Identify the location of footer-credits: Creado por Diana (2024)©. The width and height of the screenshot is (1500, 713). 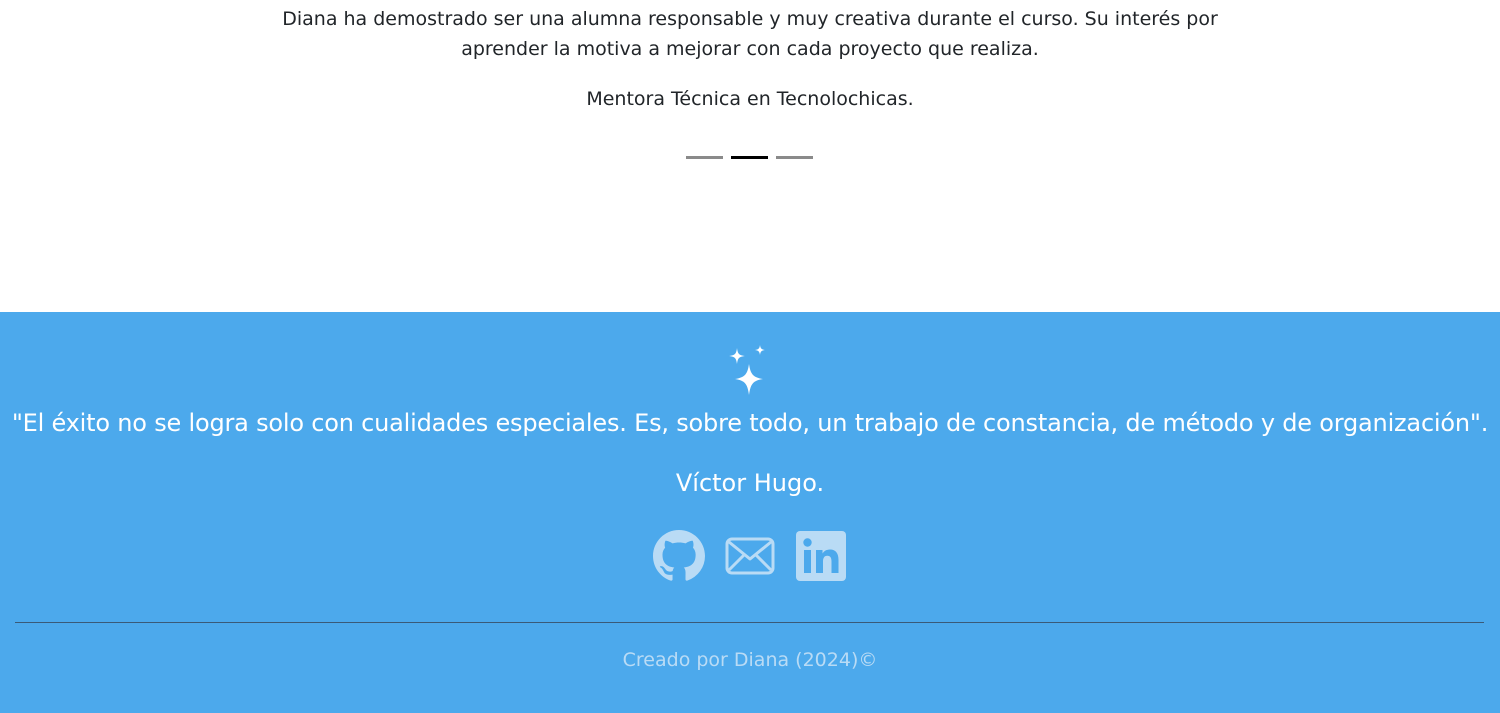
(750, 660).